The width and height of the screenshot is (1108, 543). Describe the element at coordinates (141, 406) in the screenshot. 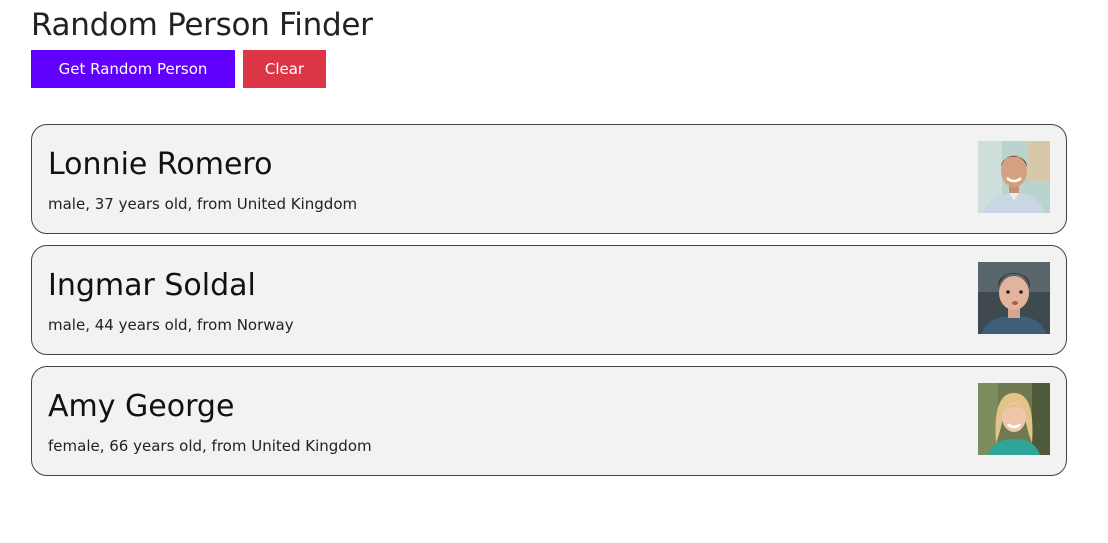

I see `person-name: Amy George` at that location.